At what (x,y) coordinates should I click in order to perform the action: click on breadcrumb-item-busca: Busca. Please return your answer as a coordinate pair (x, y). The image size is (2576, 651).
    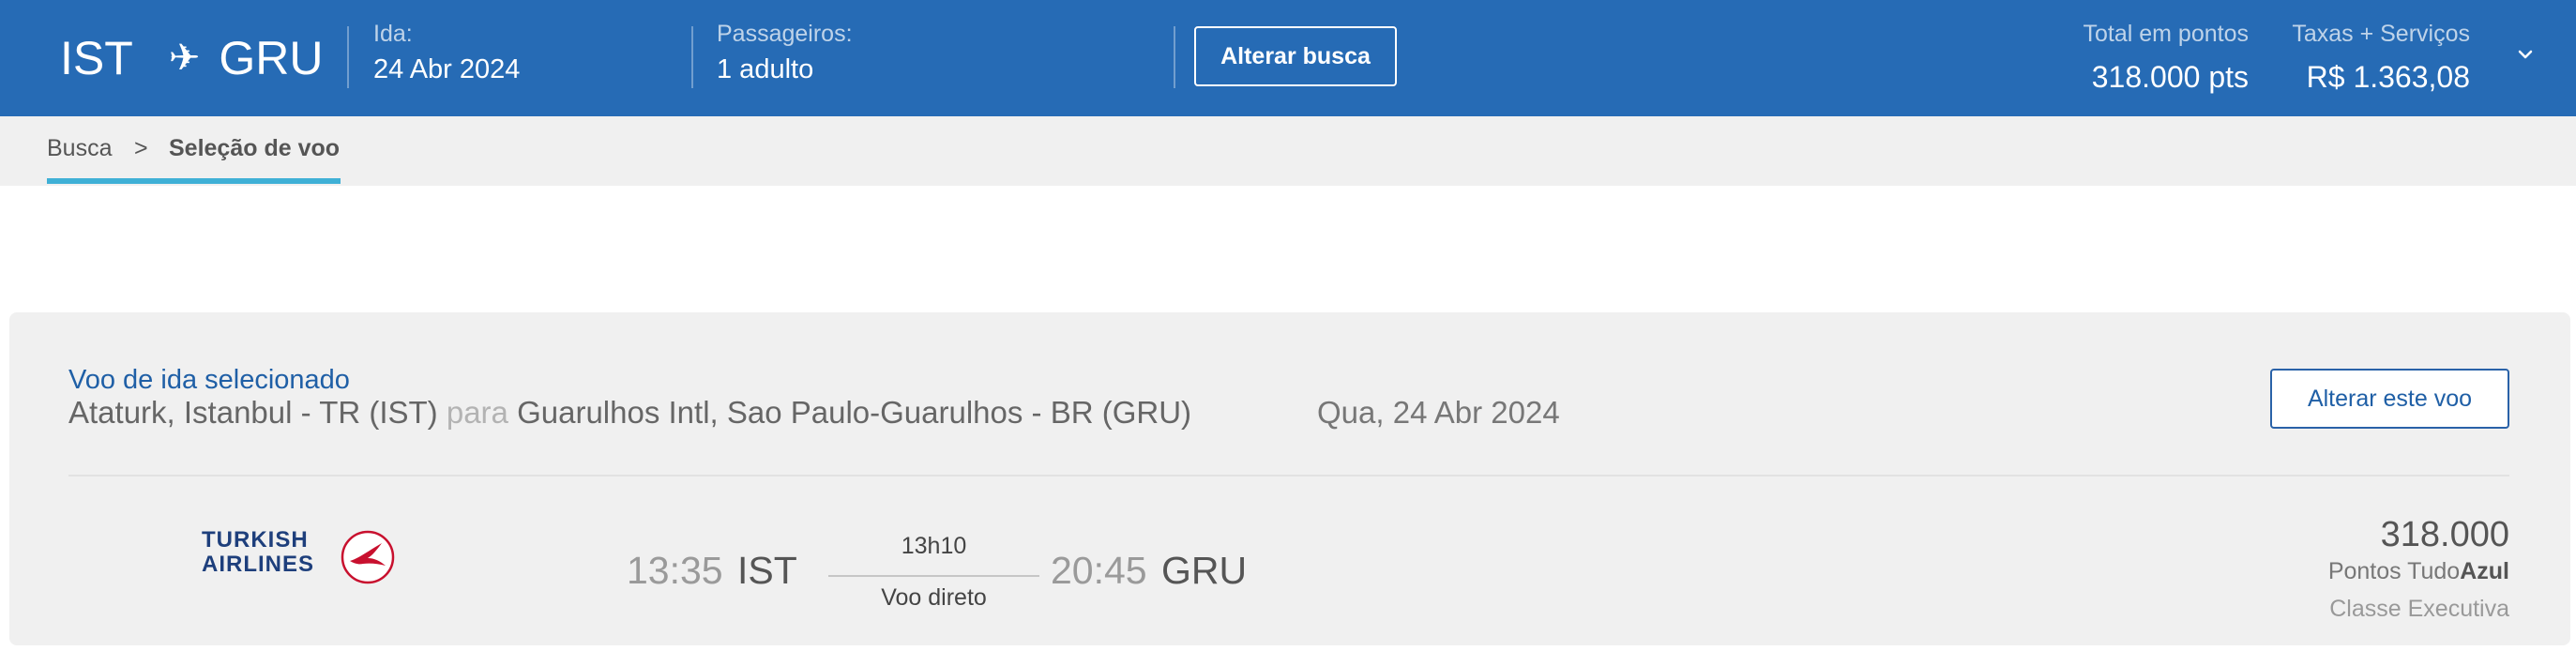
    Looking at the image, I should click on (79, 148).